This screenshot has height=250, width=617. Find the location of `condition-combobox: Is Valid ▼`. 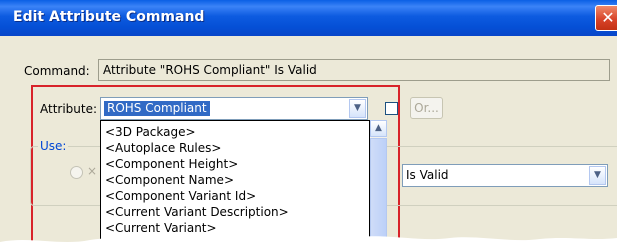

condition-combobox: Is Valid ▼ is located at coordinates (505, 175).